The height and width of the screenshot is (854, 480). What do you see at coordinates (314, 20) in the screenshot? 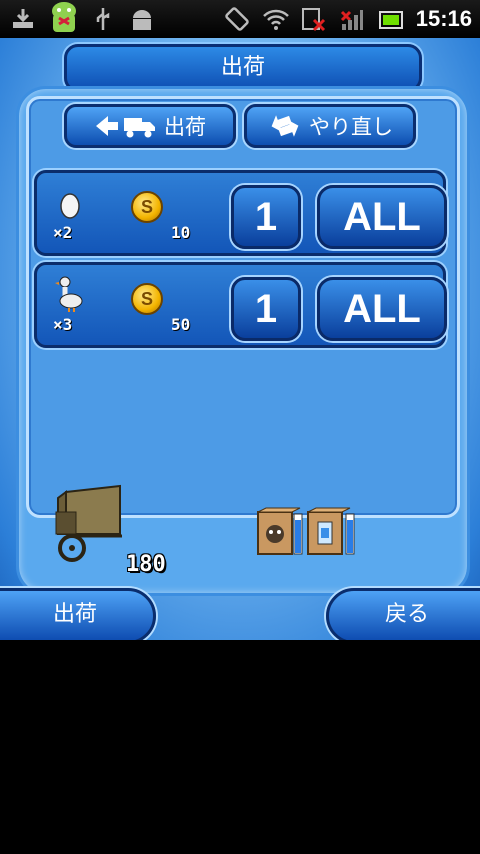
I see `sim-error-icon` at bounding box center [314, 20].